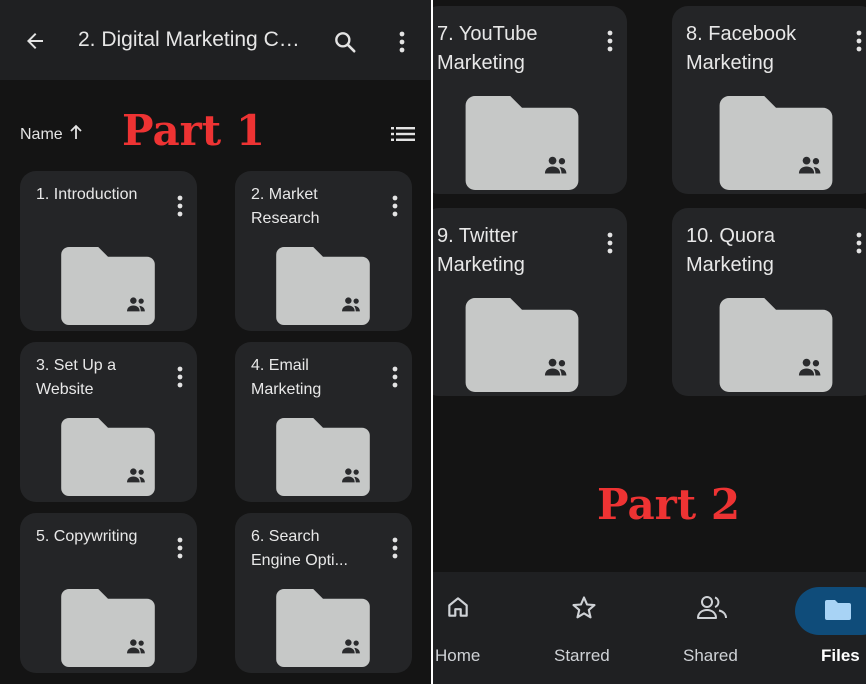  What do you see at coordinates (839, 628) in the screenshot?
I see `nav-item-files: Files` at bounding box center [839, 628].